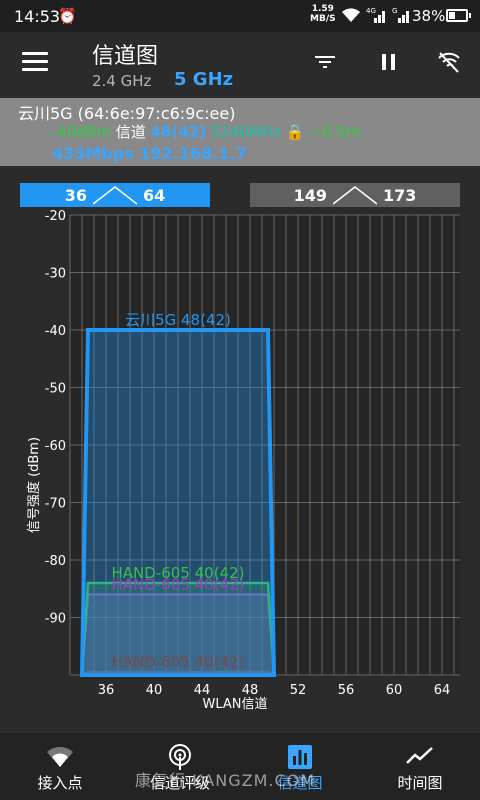 This screenshot has height=800, width=480. Describe the element at coordinates (55, 389) in the screenshot. I see `y-tick-label: -50` at that location.